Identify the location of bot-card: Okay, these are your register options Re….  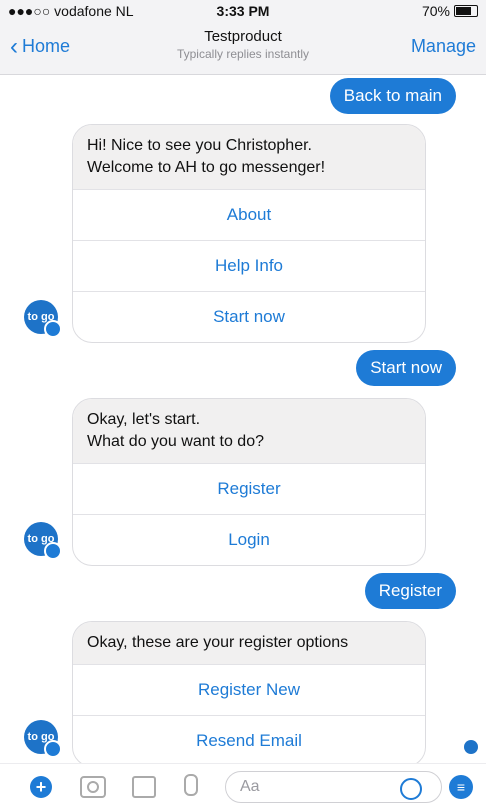
(249, 694).